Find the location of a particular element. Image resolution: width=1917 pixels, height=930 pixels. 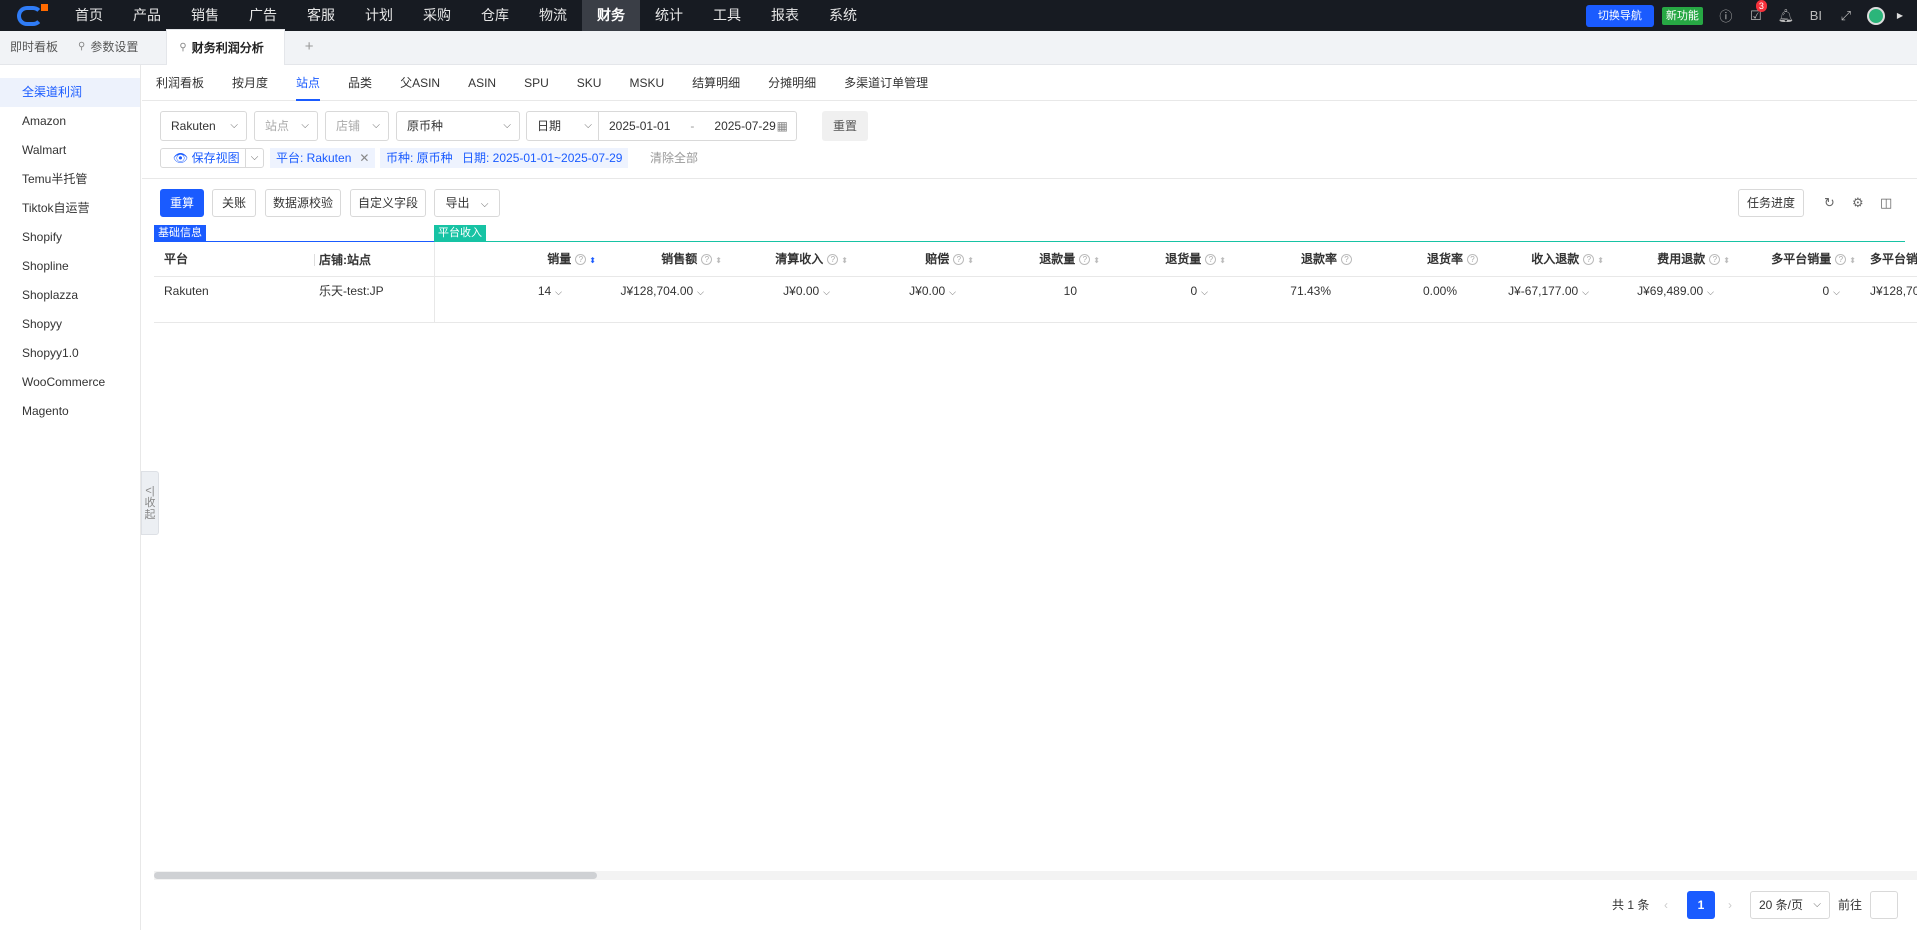

sidebar-item-shopyy10: Shopyy1.0 is located at coordinates (70, 353).